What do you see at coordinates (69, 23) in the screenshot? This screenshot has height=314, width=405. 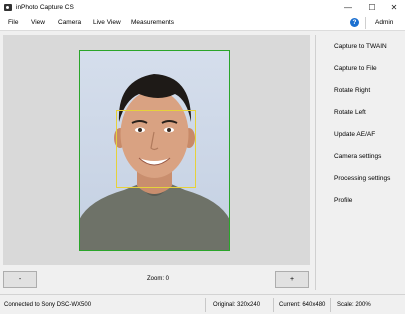 I see `menu-camera: Camera` at bounding box center [69, 23].